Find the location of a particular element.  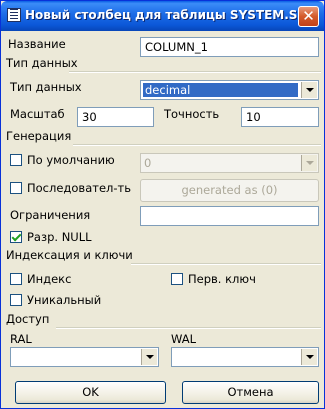

data-type-select: decimal is located at coordinates (229, 90).